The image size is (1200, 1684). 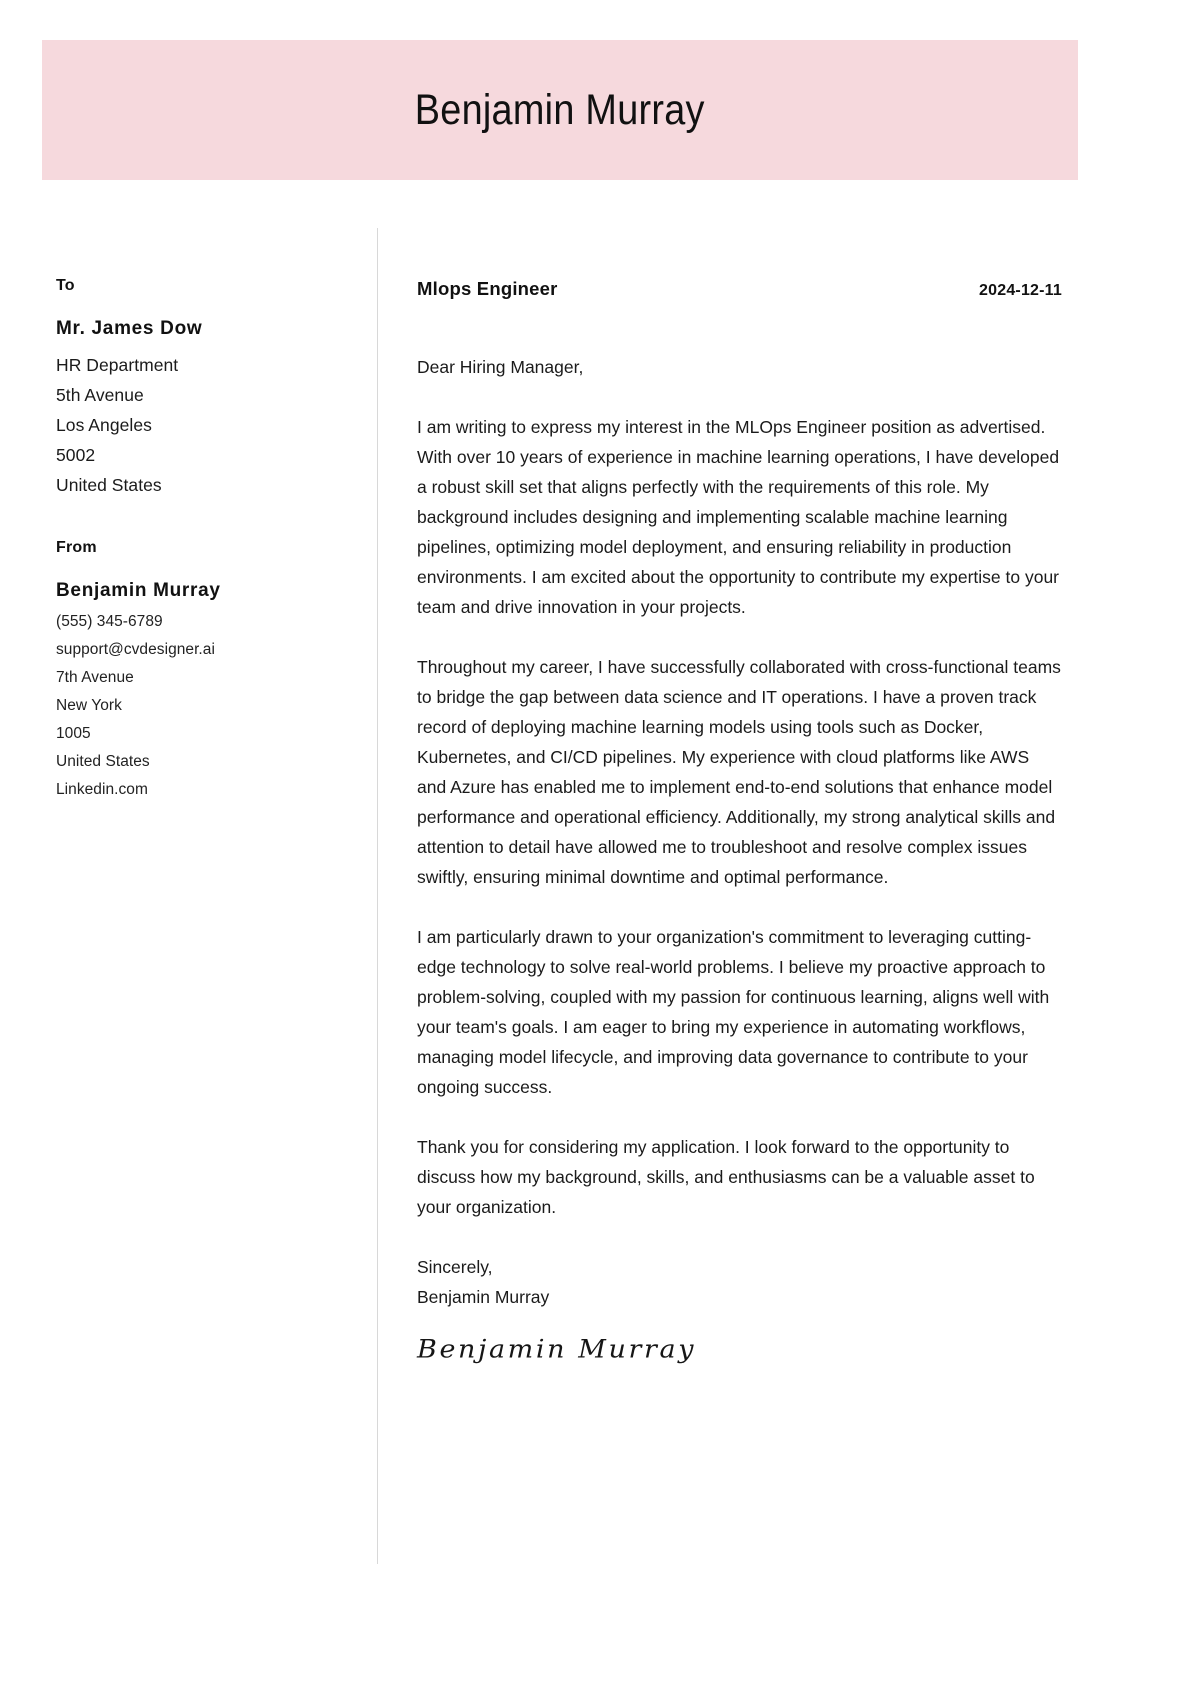 What do you see at coordinates (500, 367) in the screenshot?
I see `salutation: Dear Hiring Manager,` at bounding box center [500, 367].